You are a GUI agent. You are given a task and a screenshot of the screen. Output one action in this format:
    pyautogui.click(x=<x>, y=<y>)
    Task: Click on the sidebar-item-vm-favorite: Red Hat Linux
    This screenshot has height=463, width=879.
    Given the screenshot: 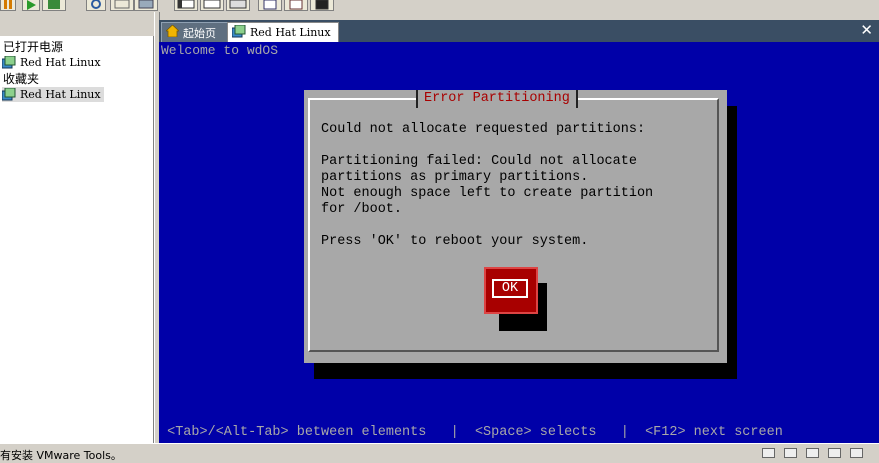 What is the action you would take?
    pyautogui.click(x=52, y=94)
    